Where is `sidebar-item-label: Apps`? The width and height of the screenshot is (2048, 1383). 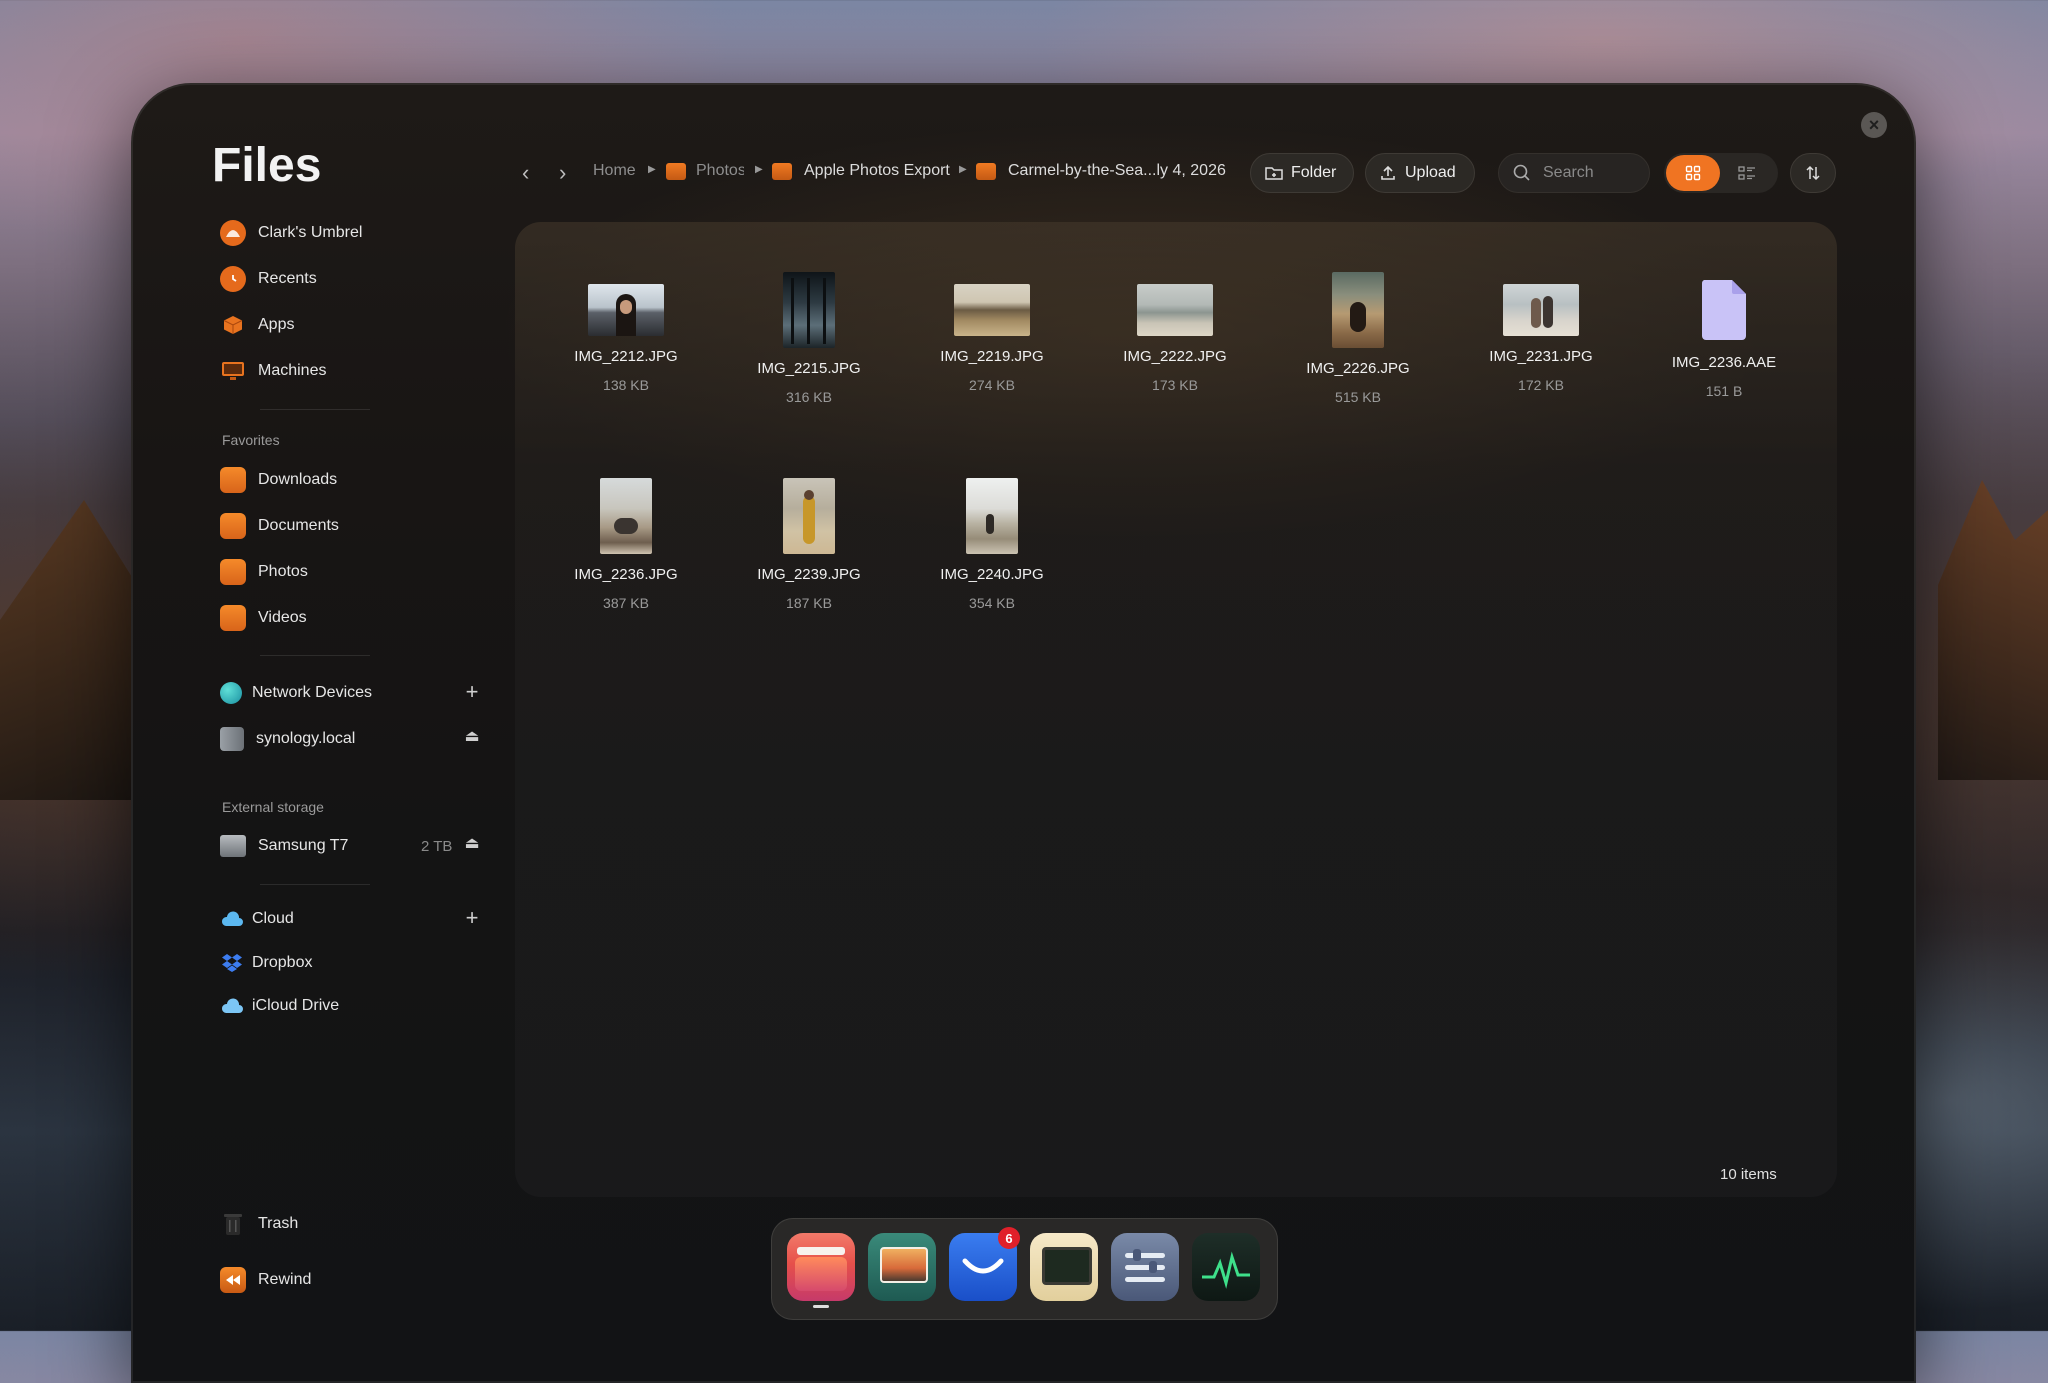 sidebar-item-label: Apps is located at coordinates (276, 324).